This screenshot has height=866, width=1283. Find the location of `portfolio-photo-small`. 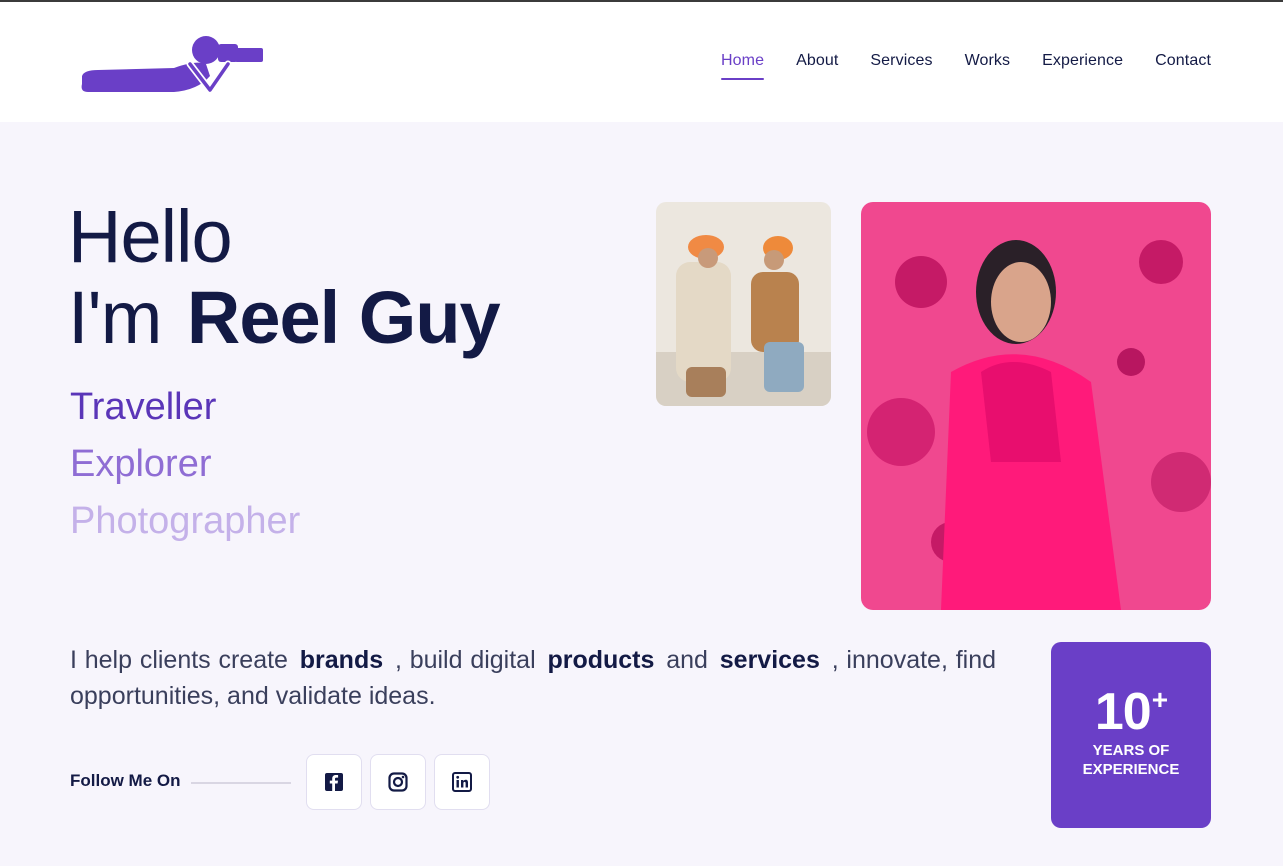

portfolio-photo-small is located at coordinates (743, 304).